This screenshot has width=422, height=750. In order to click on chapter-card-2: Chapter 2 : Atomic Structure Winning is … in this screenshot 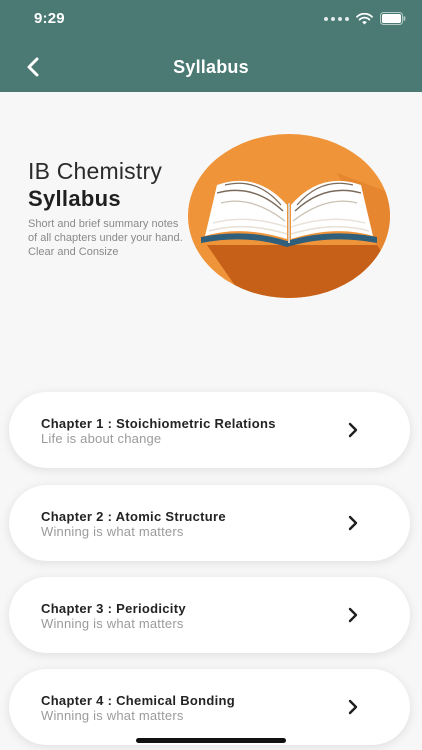, I will do `click(209, 523)`.